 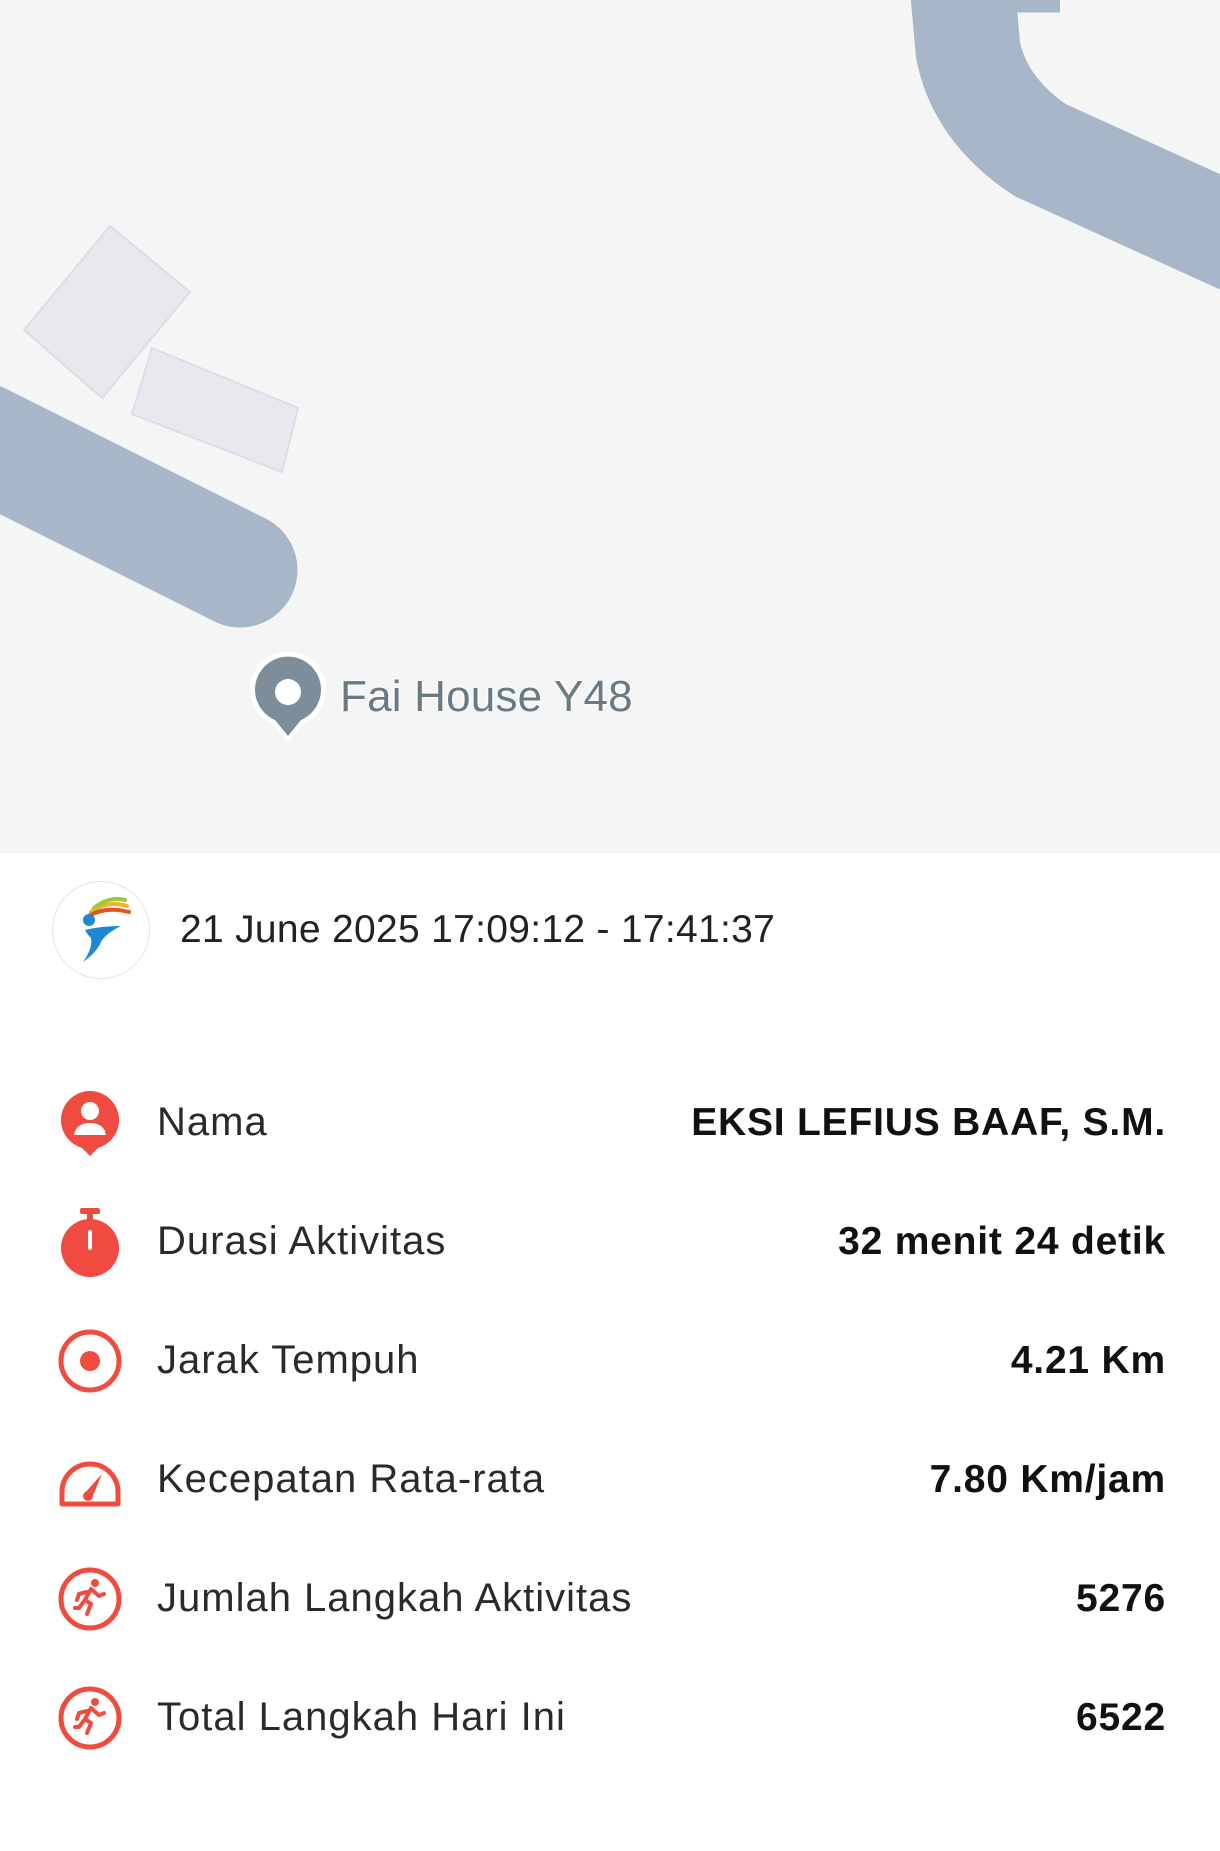 What do you see at coordinates (90, 1123) in the screenshot?
I see `user-pin-icon` at bounding box center [90, 1123].